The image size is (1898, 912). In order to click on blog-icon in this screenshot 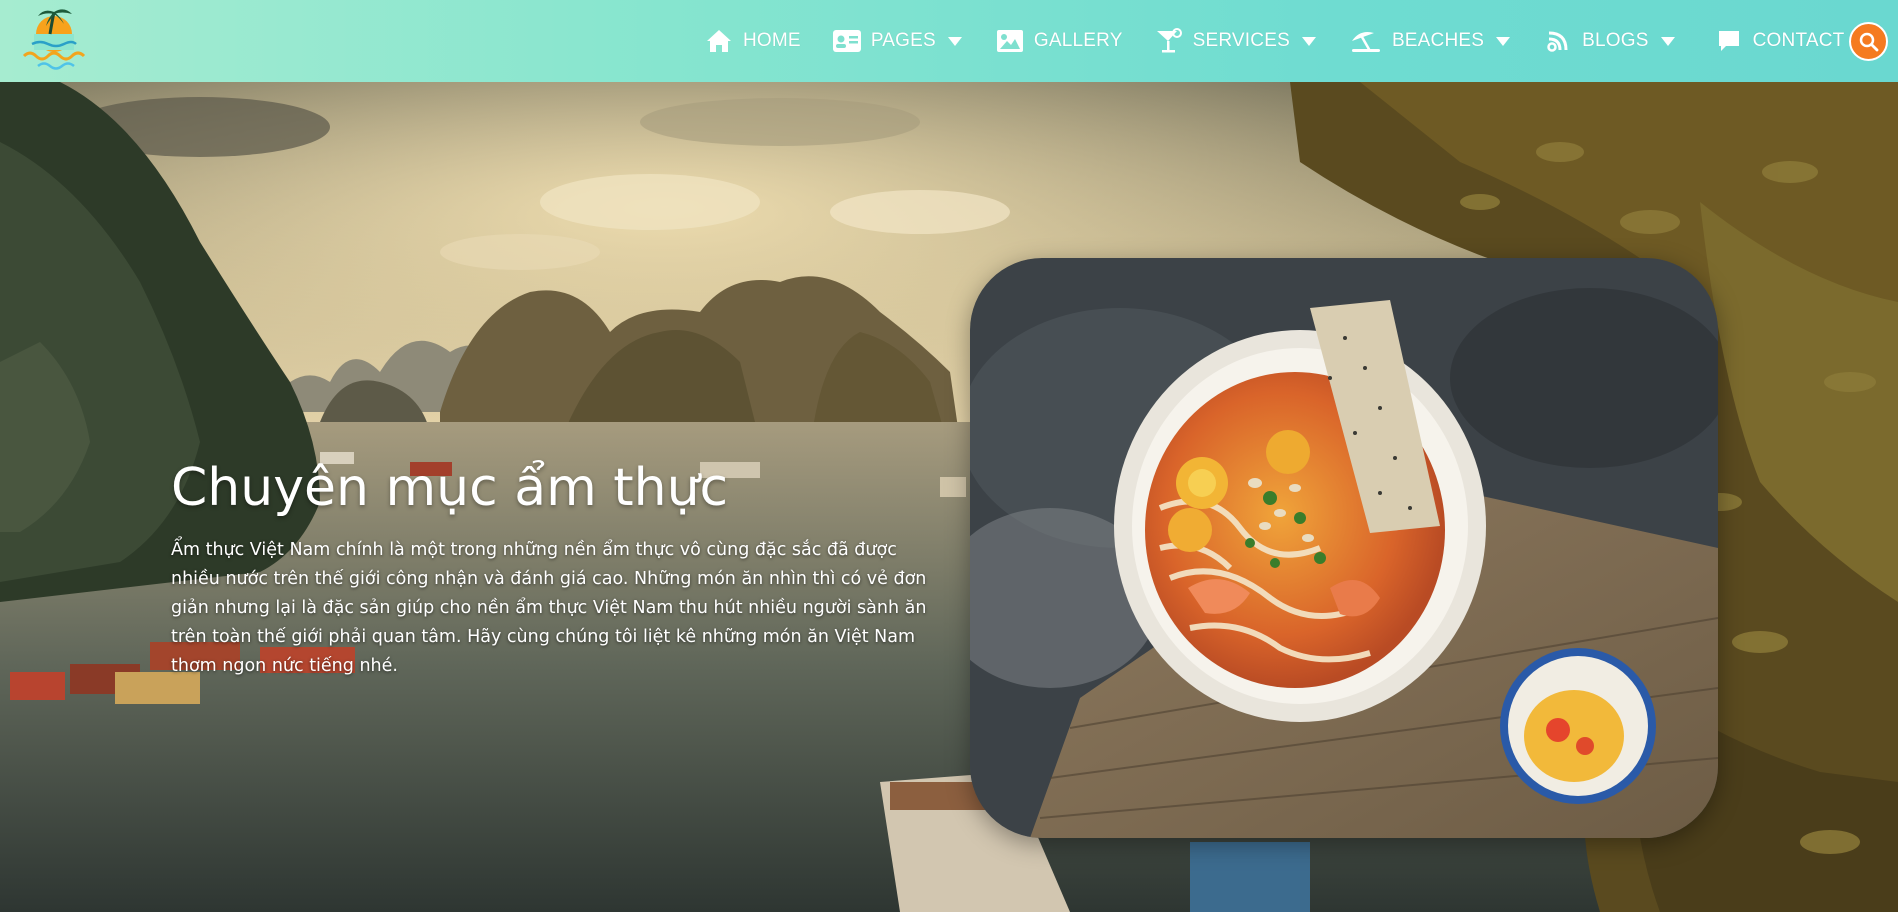, I will do `click(1558, 41)`.